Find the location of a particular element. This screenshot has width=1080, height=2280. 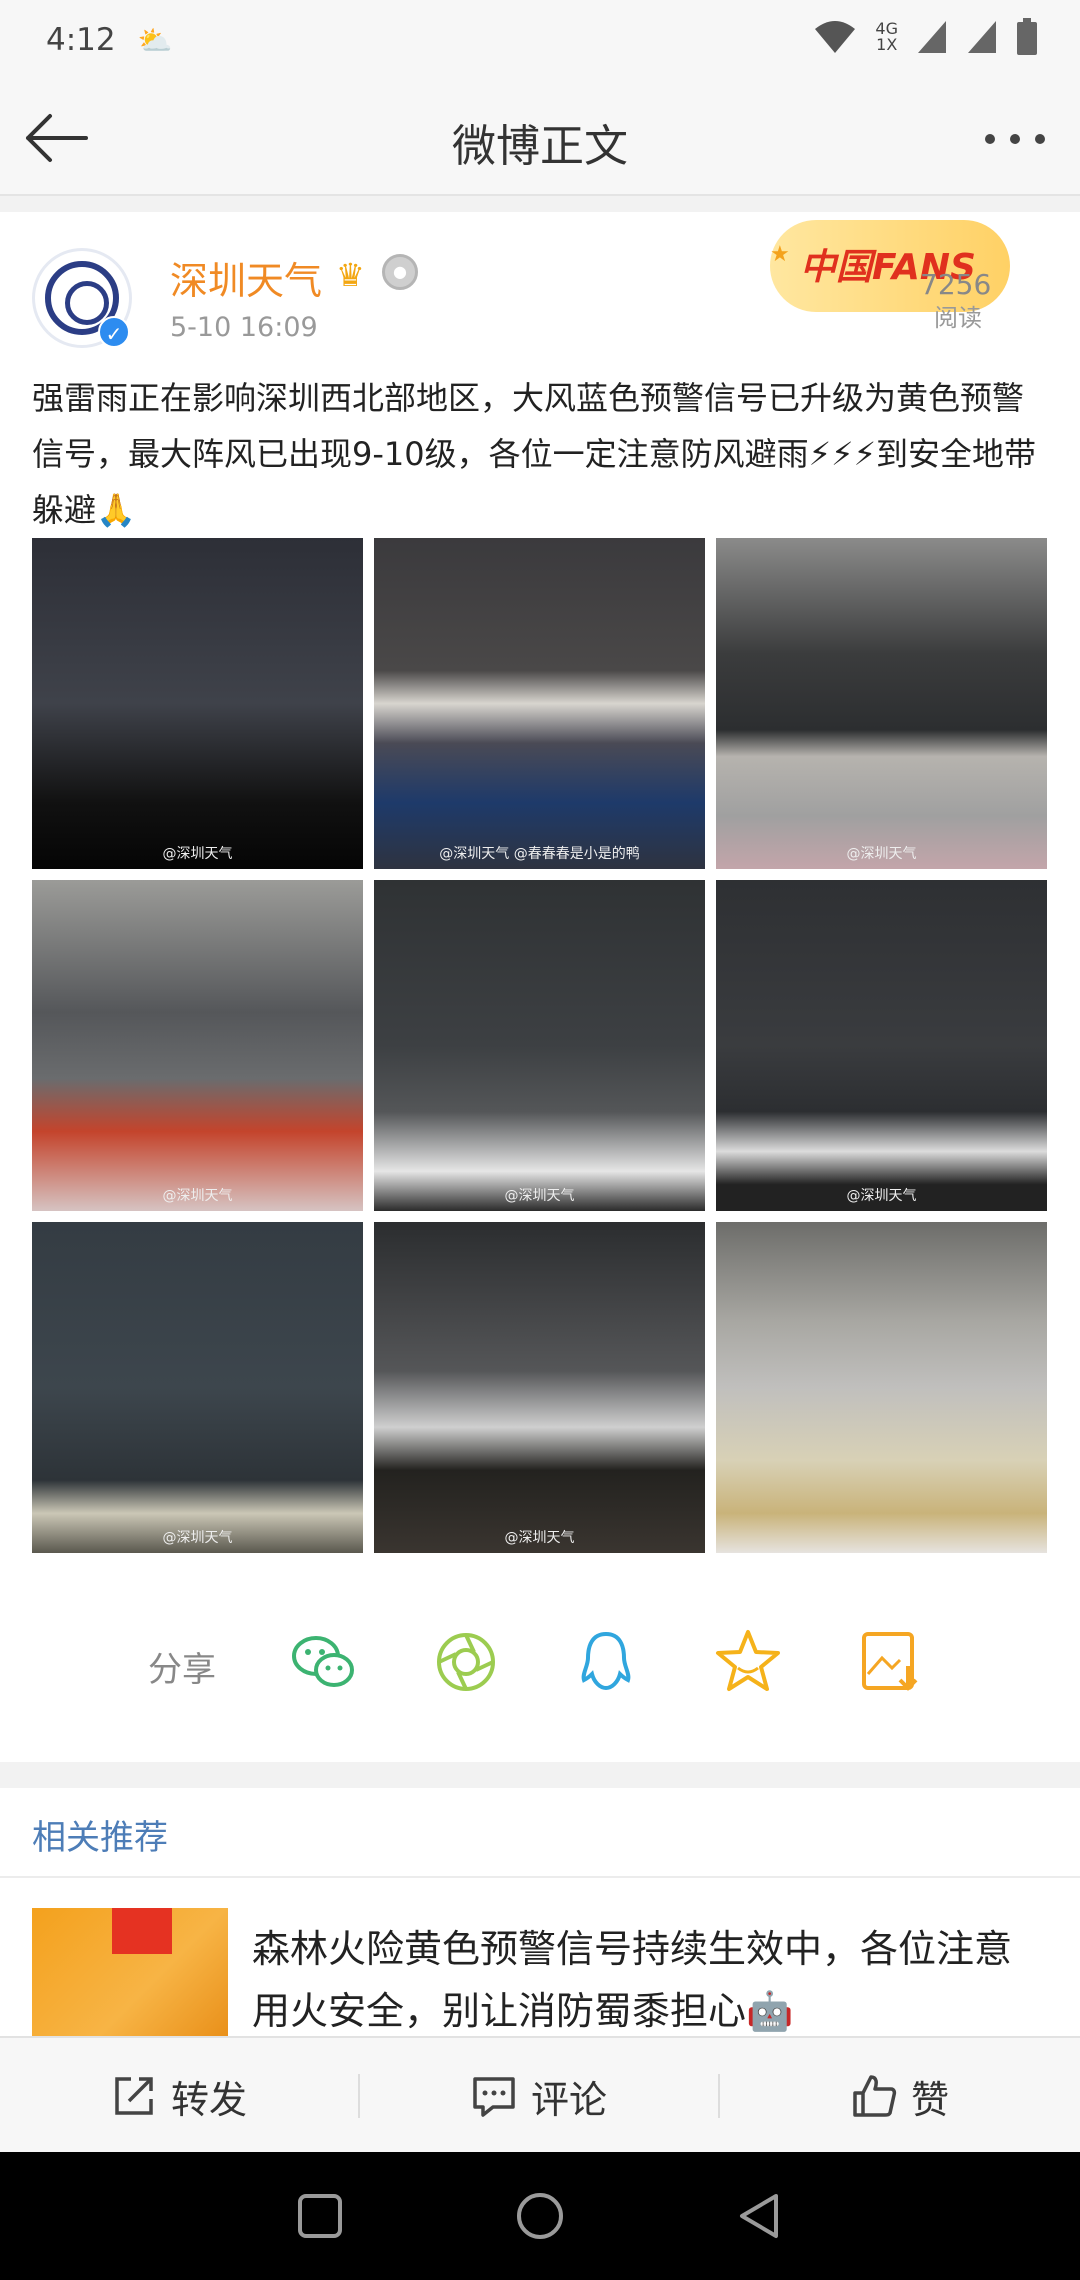

related-section-header: 相关推荐 is located at coordinates (540, 1833).